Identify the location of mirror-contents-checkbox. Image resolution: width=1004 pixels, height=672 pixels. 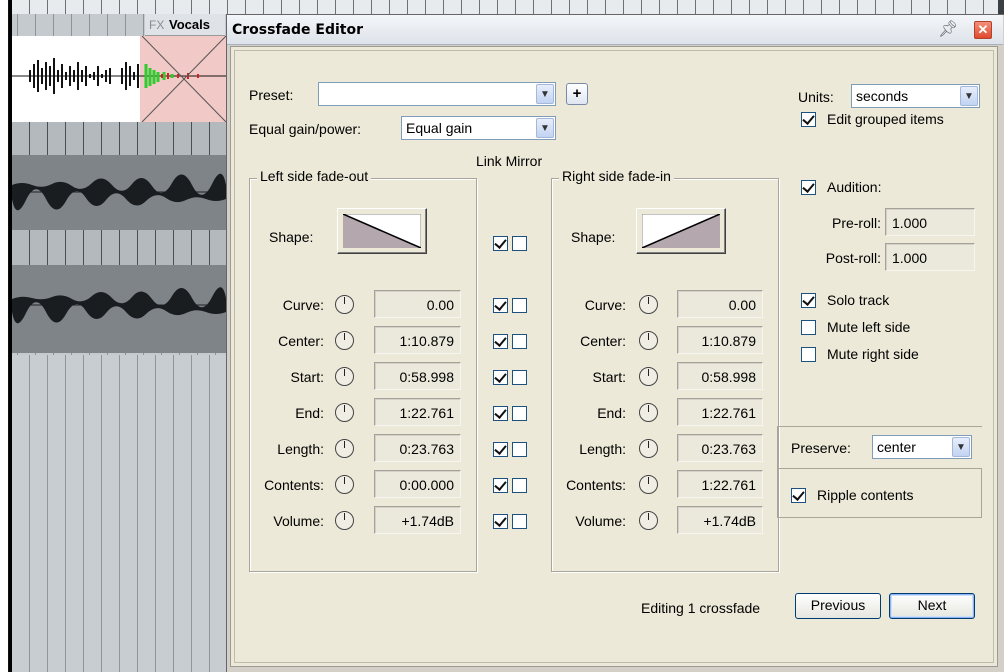
(519, 485).